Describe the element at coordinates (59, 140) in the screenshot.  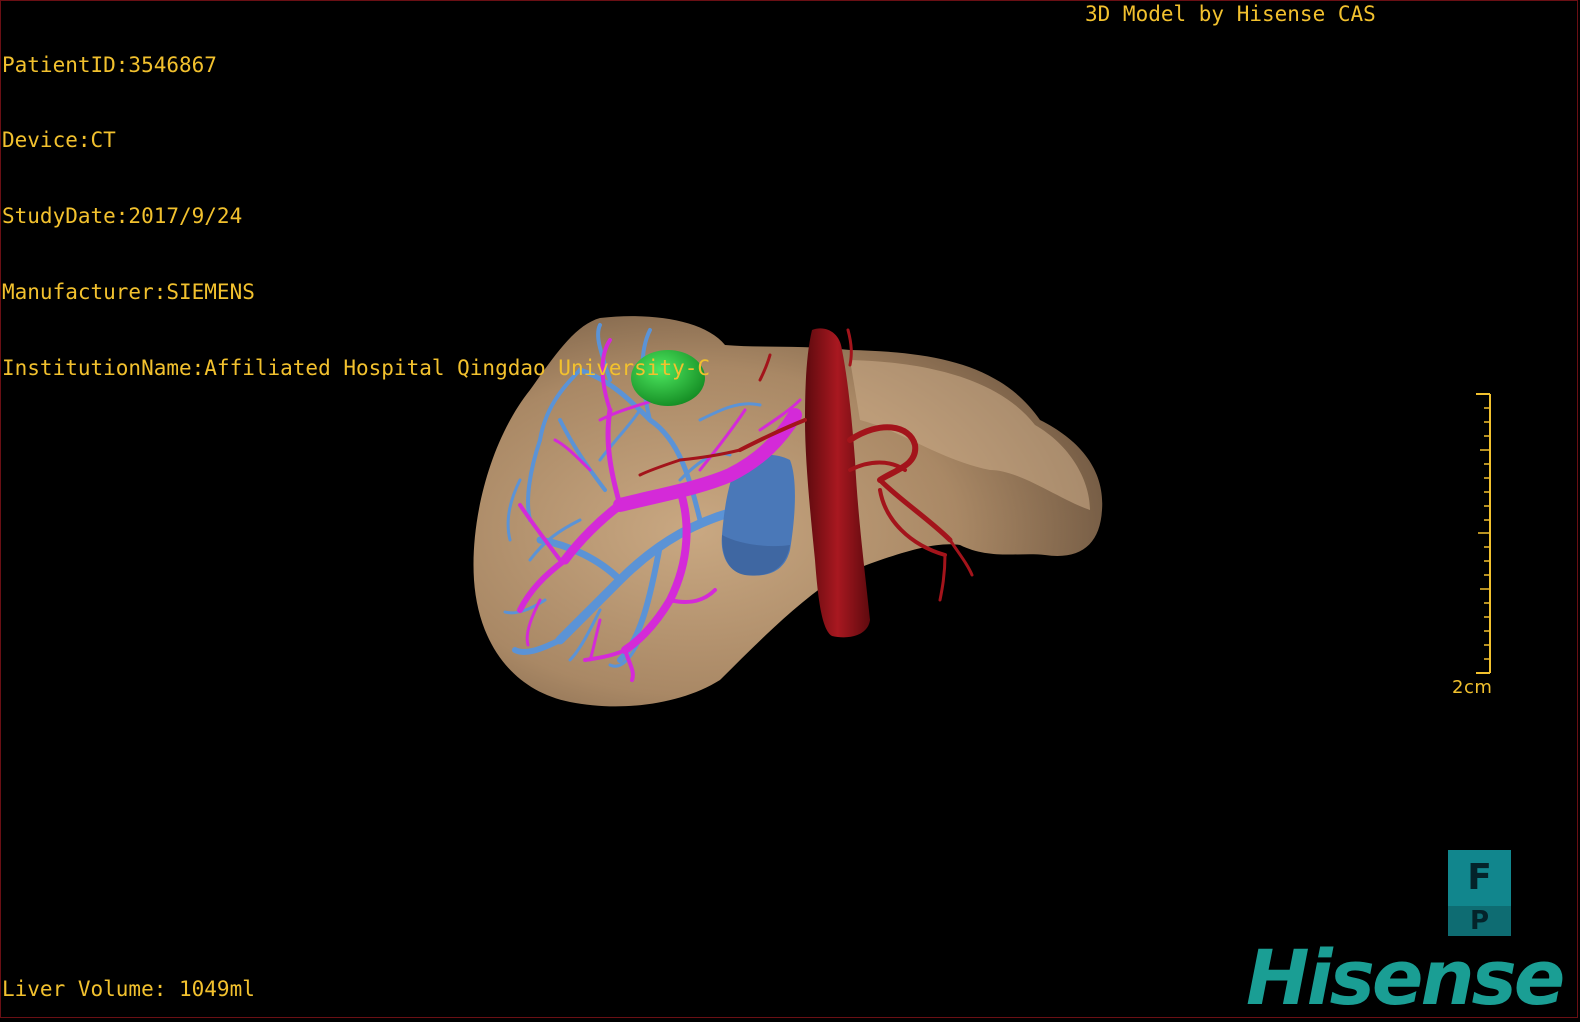
I see `device-label: Device:CT` at that location.